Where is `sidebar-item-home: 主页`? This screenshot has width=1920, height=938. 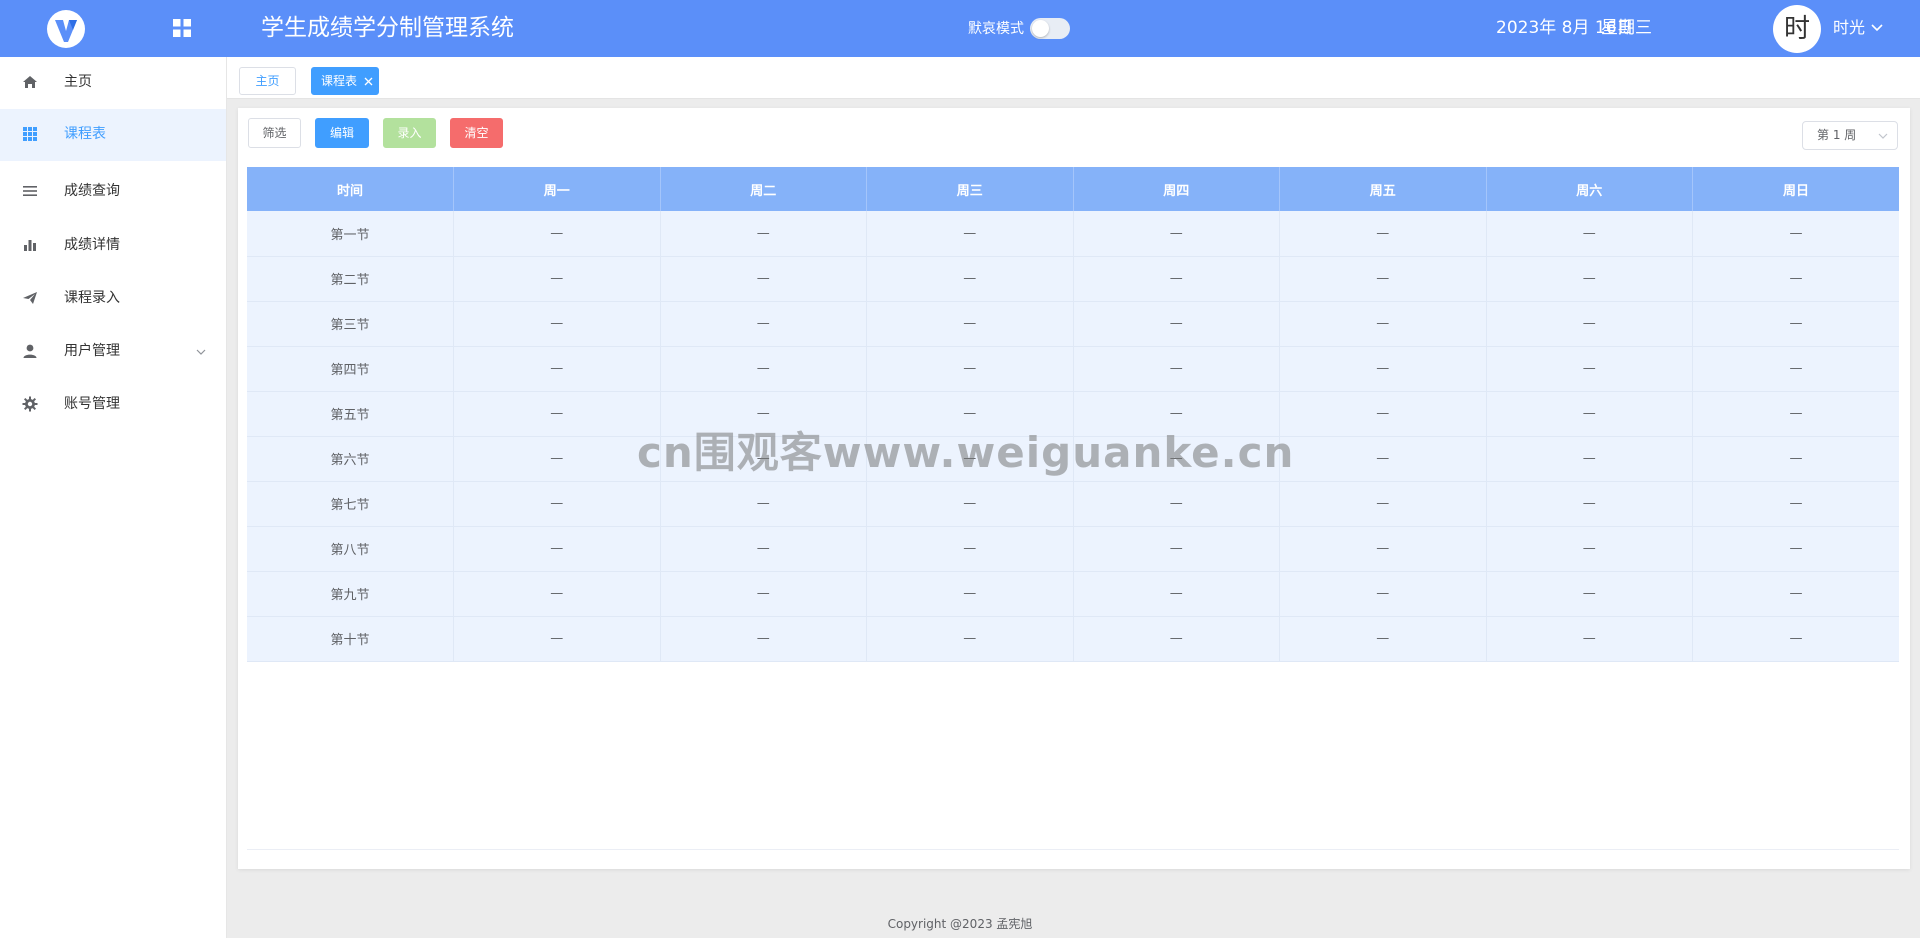 sidebar-item-home: 主页 is located at coordinates (113, 83).